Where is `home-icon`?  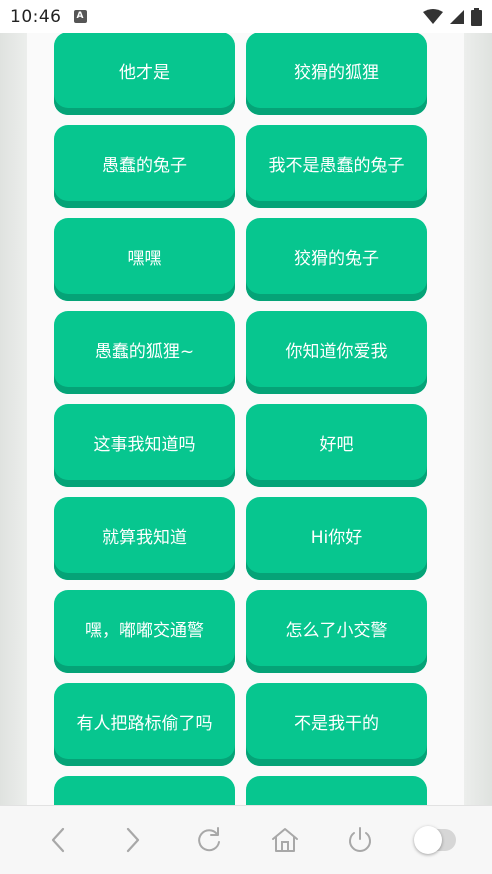 home-icon is located at coordinates (284, 840).